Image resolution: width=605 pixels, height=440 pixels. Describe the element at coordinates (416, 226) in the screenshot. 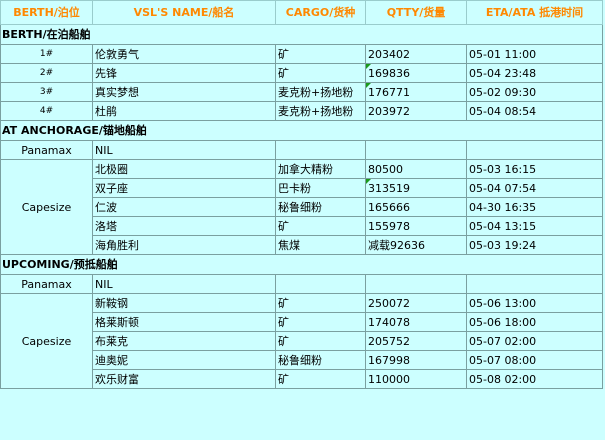

I see `quantity: 155978` at that location.